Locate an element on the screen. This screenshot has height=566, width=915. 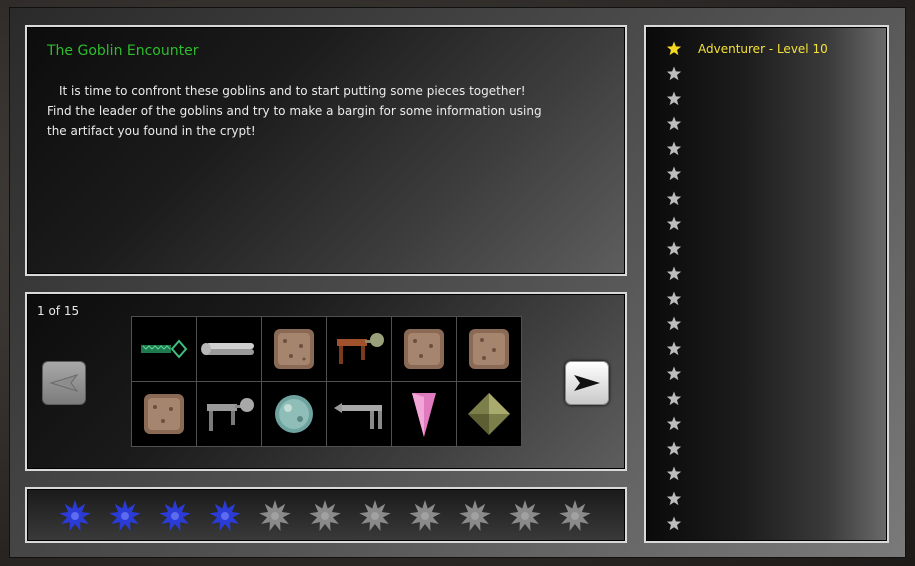
inventory-grid is located at coordinates (326, 381).